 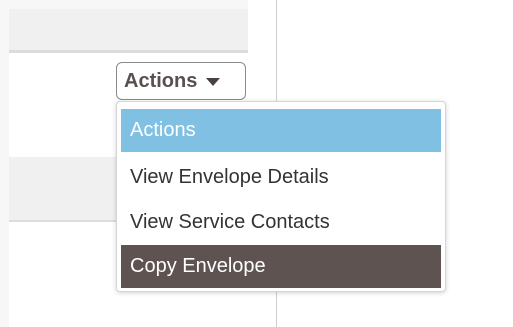 I want to click on menu-item-label: View Envelope Details, so click(x=229, y=177).